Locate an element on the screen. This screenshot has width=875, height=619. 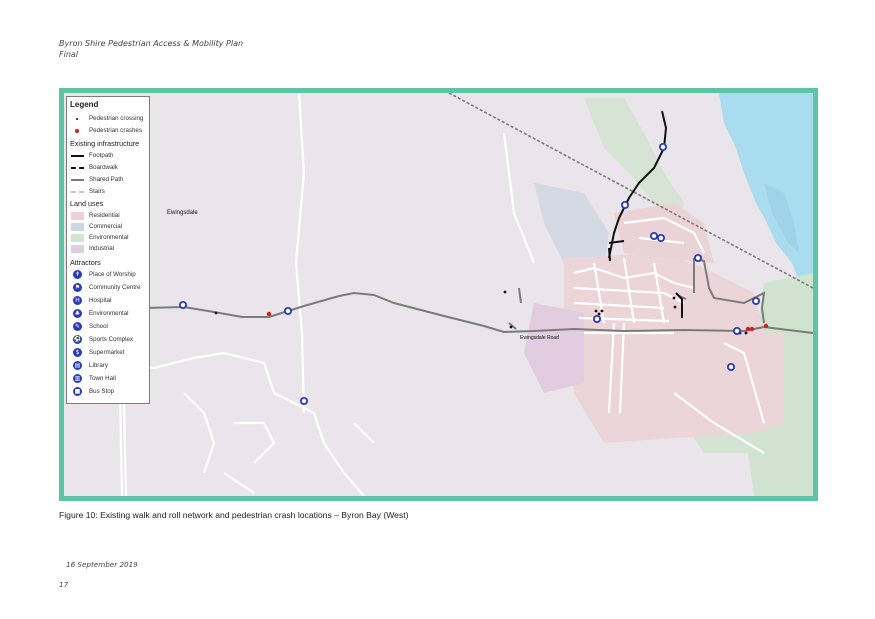
legend-label: Hospital is located at coordinates (100, 300).